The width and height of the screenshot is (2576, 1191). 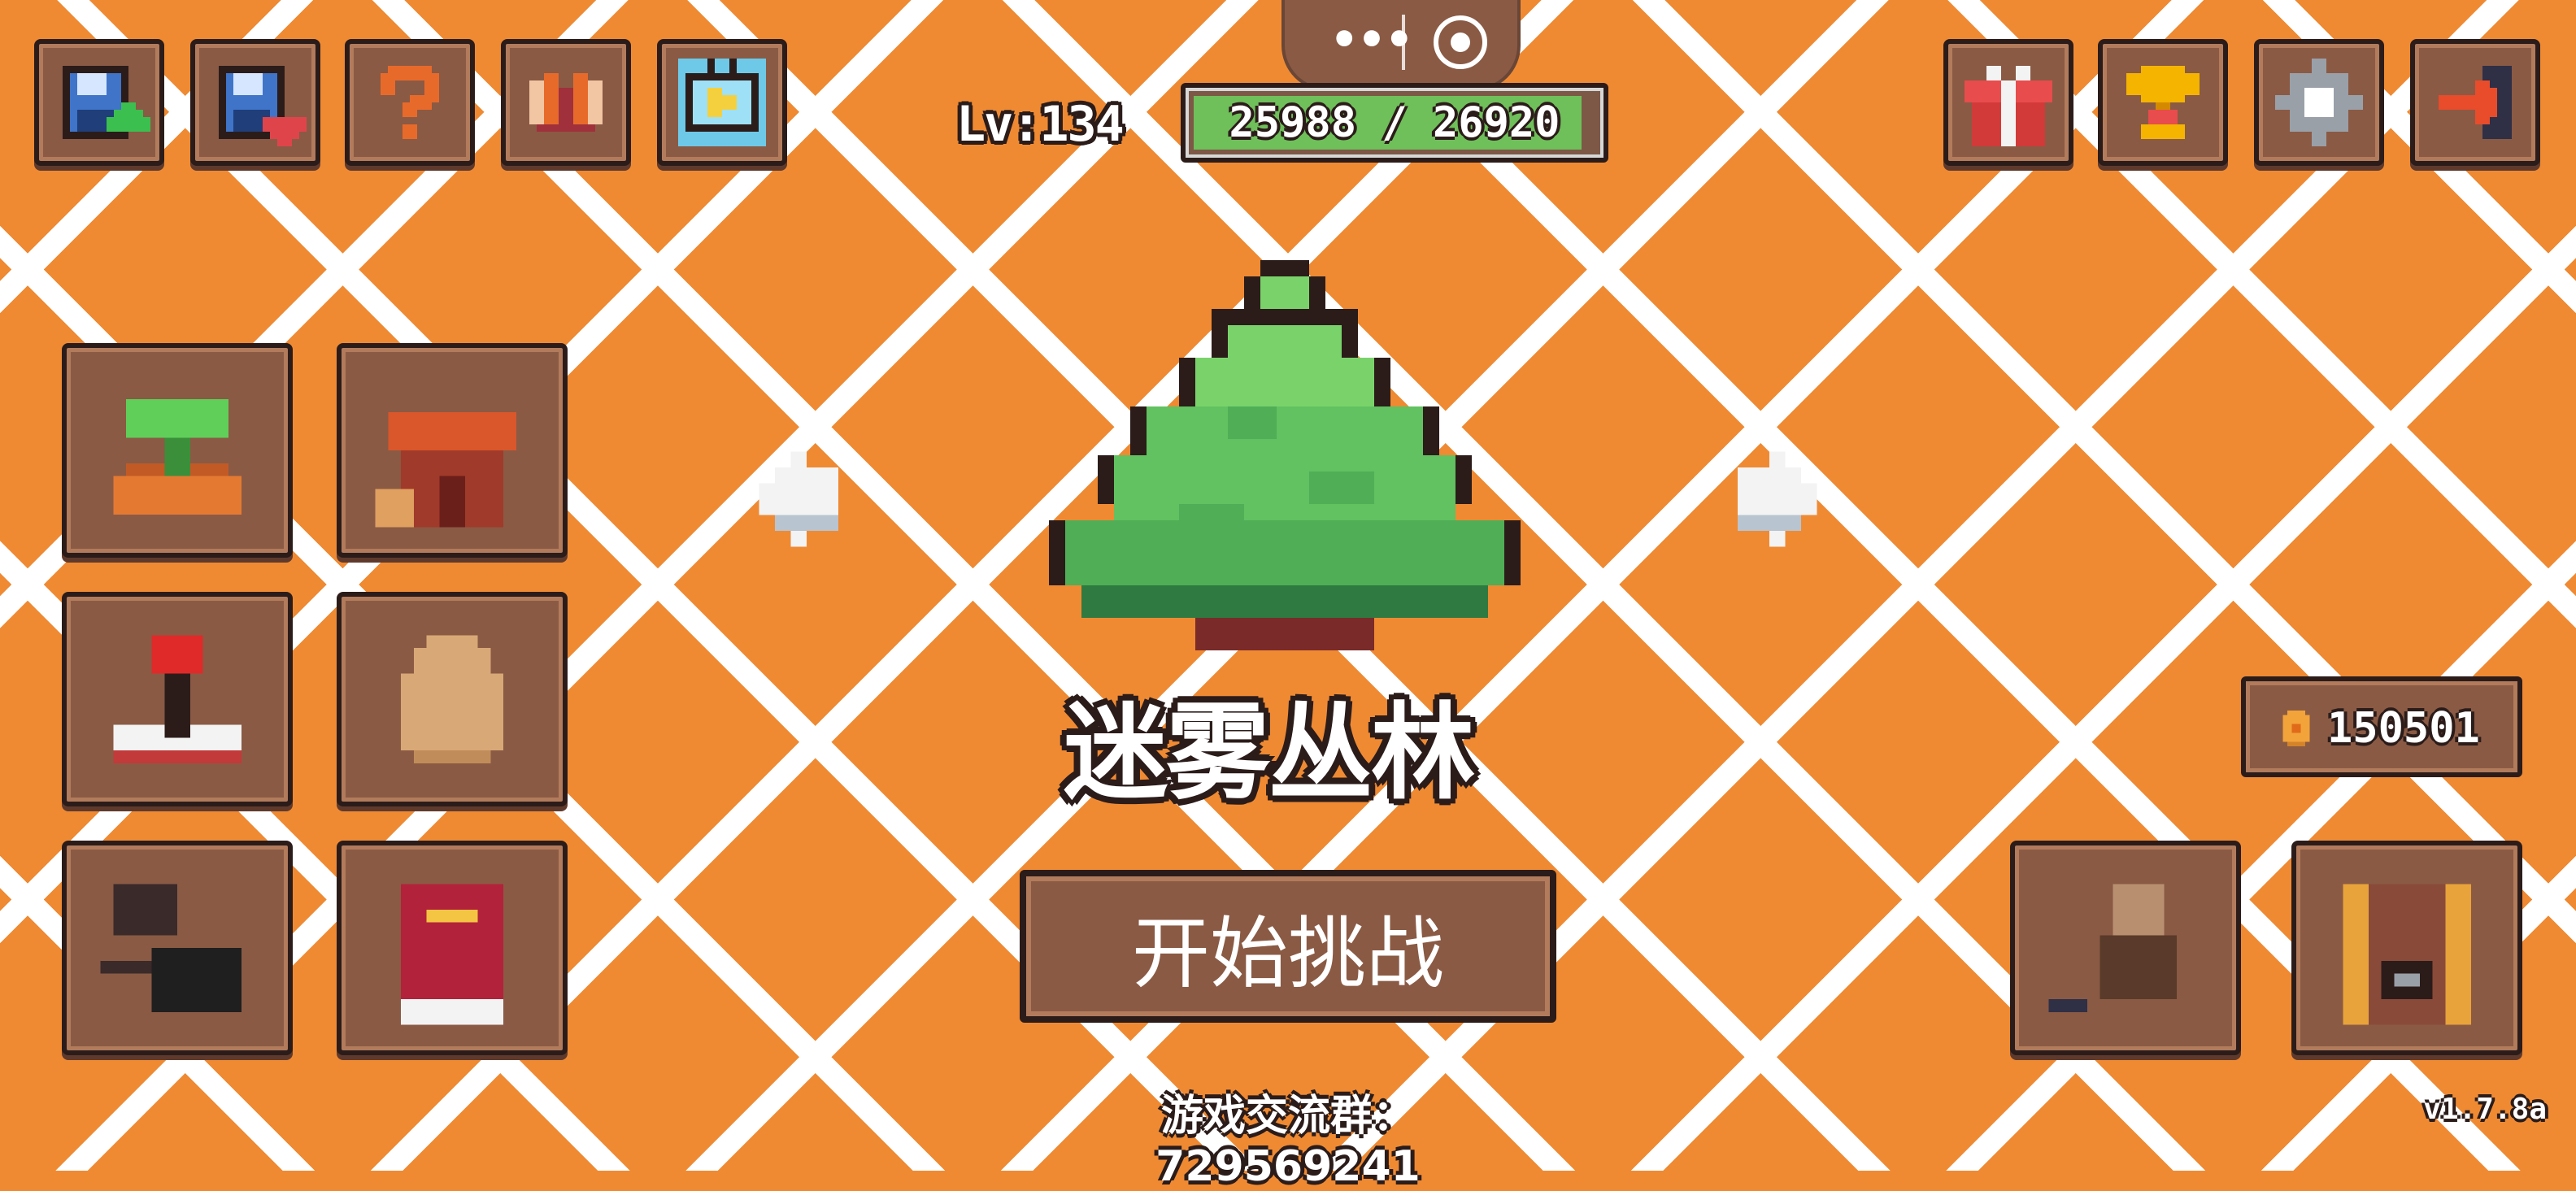 I want to click on treasure-chest-button, so click(x=2406, y=948).